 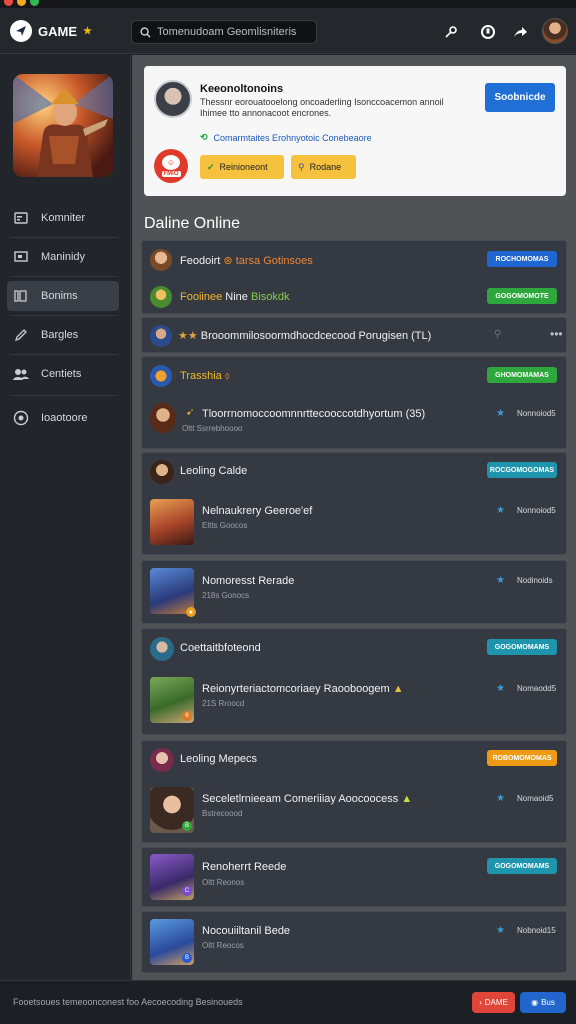 What do you see at coordinates (227, 376) in the screenshot?
I see `fire-icon: ⬨` at bounding box center [227, 376].